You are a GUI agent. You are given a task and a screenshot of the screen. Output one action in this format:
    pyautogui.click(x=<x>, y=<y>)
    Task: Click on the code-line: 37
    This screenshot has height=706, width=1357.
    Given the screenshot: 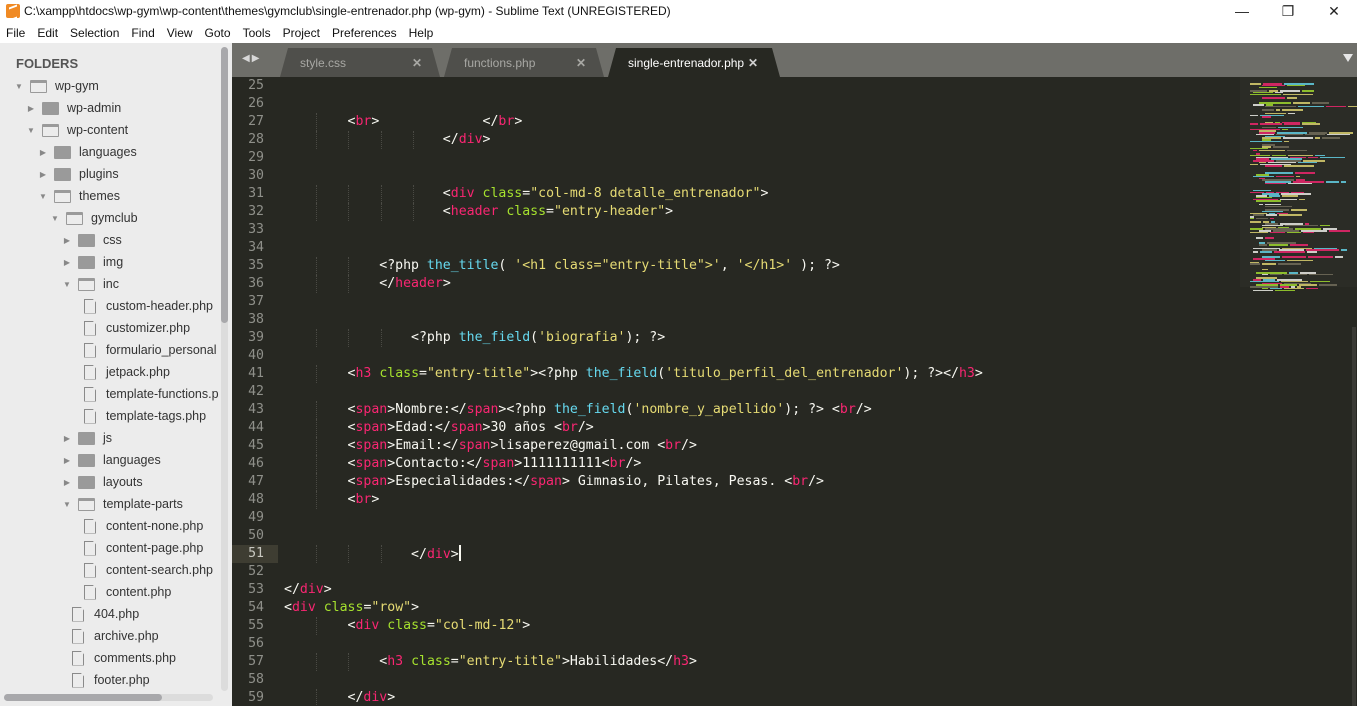 What is the action you would take?
    pyautogui.click(x=736, y=302)
    